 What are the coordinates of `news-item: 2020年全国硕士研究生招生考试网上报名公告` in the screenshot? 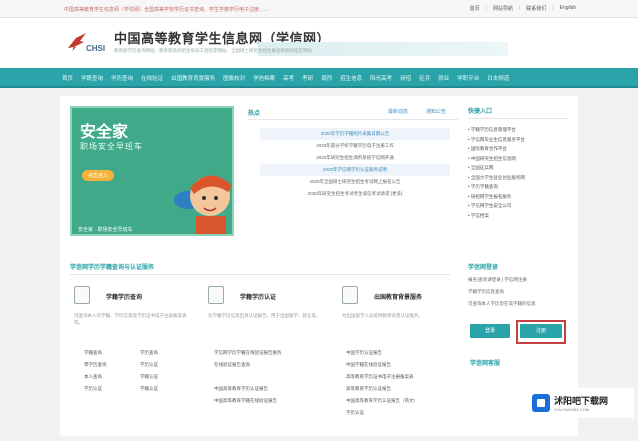 It's located at (355, 182).